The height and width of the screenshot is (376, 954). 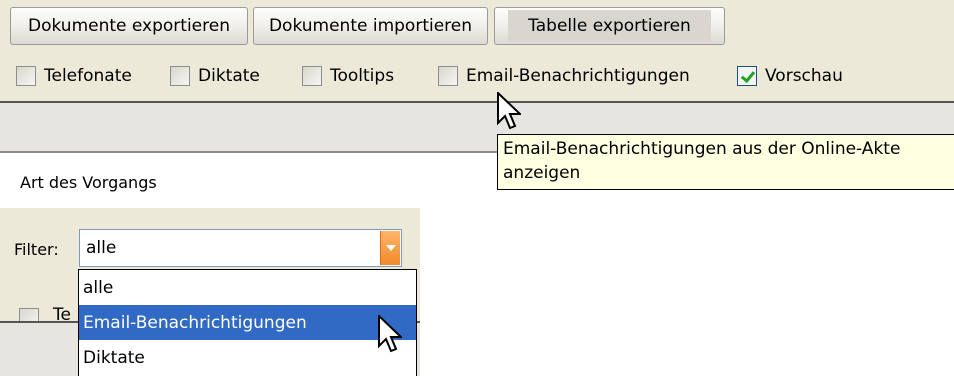 I want to click on column-header-art-des-vorgangs: Art des Vorgangs, so click(x=88, y=182).